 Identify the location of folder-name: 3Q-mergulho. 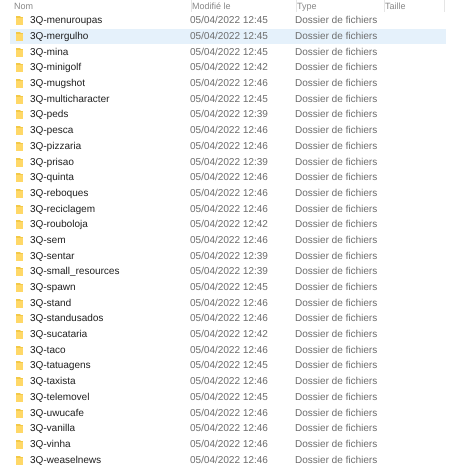
(59, 37).